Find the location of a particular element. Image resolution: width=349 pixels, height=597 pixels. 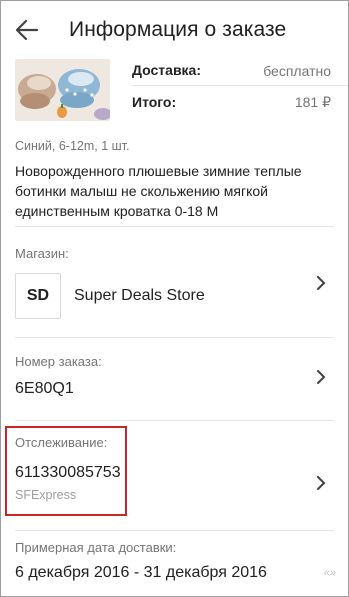

app-bar: Информация о заказе is located at coordinates (174, 30).